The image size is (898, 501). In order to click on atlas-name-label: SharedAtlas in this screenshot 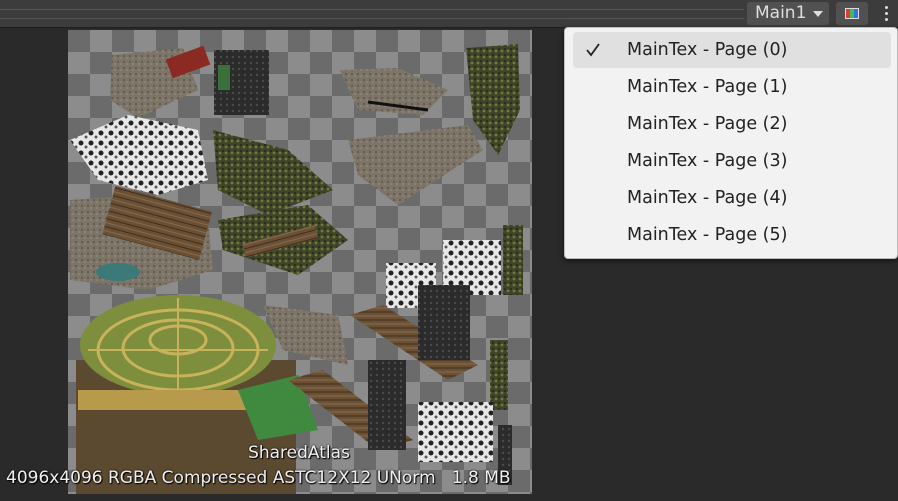, I will do `click(299, 453)`.